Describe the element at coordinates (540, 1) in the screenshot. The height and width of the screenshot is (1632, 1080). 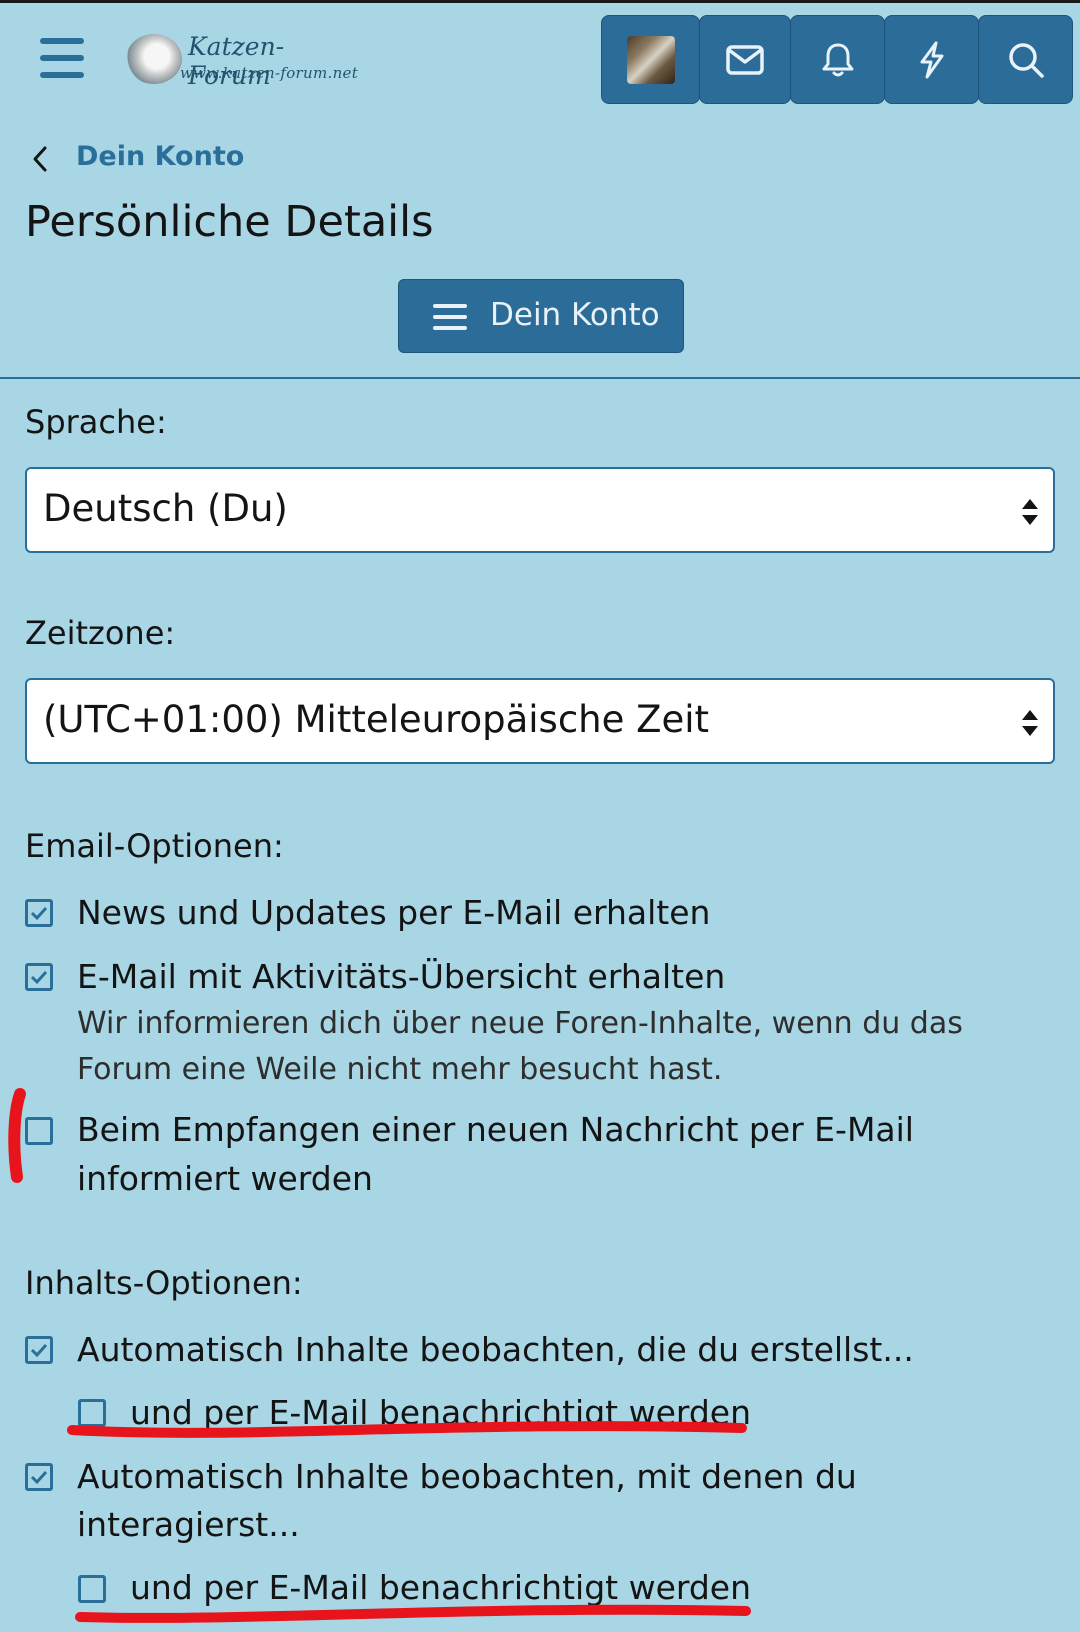
I see `status-bar-edge` at that location.